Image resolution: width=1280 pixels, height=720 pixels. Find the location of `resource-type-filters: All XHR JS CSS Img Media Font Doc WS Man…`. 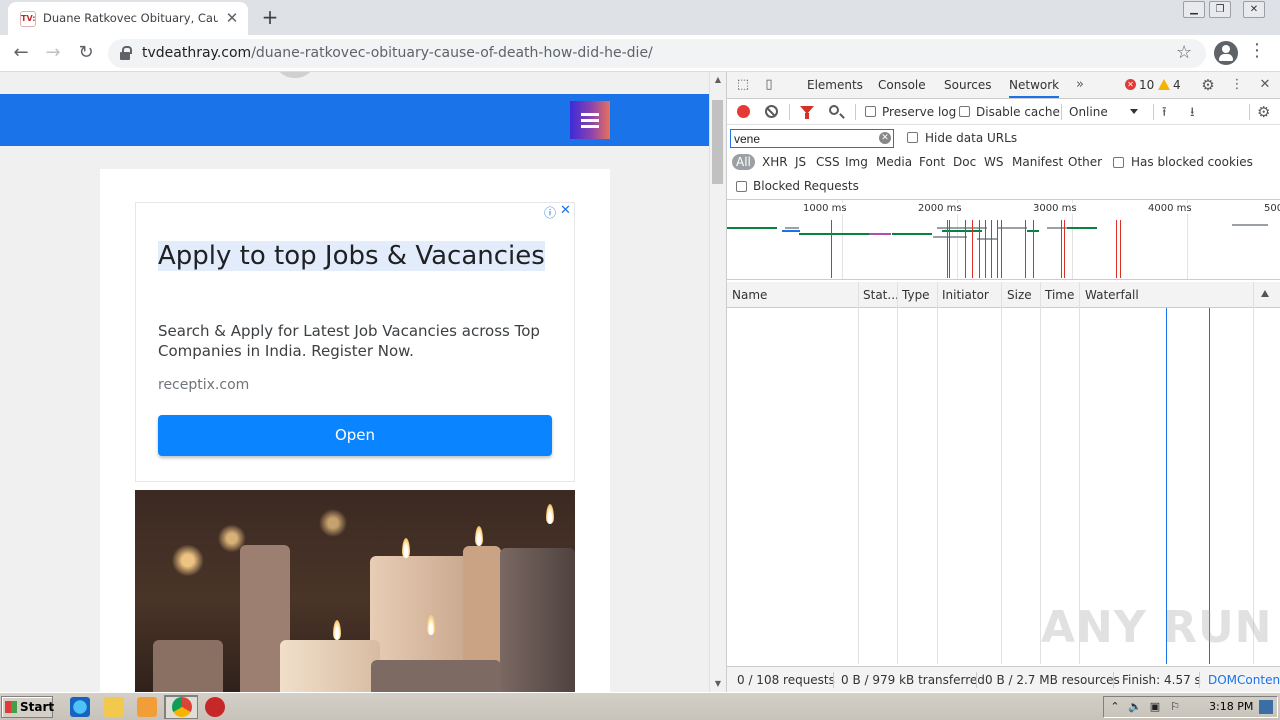

resource-type-filters: All XHR JS CSS Img Media Font Doc WS Man… is located at coordinates (1003, 164).